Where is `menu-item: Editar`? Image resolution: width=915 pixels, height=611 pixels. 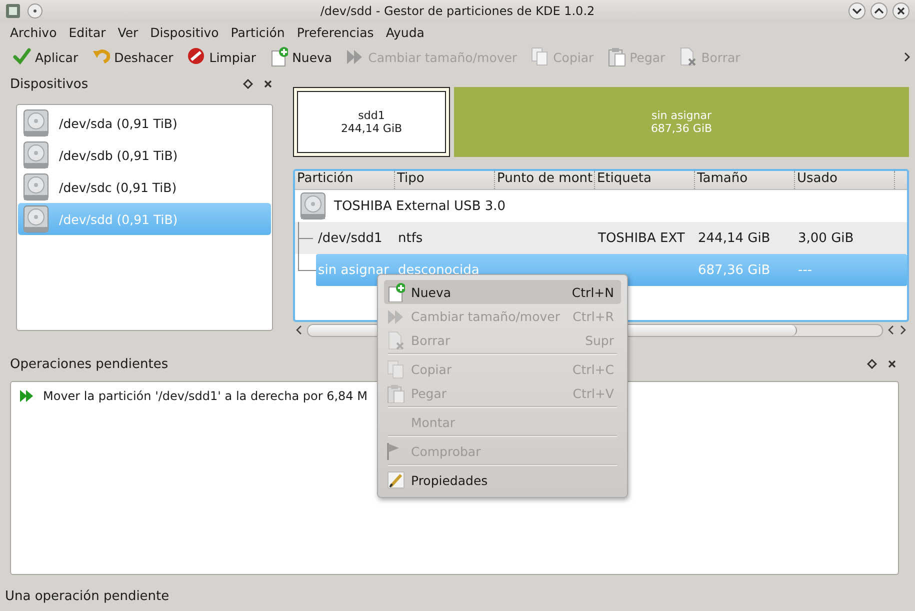
menu-item: Editar is located at coordinates (87, 32).